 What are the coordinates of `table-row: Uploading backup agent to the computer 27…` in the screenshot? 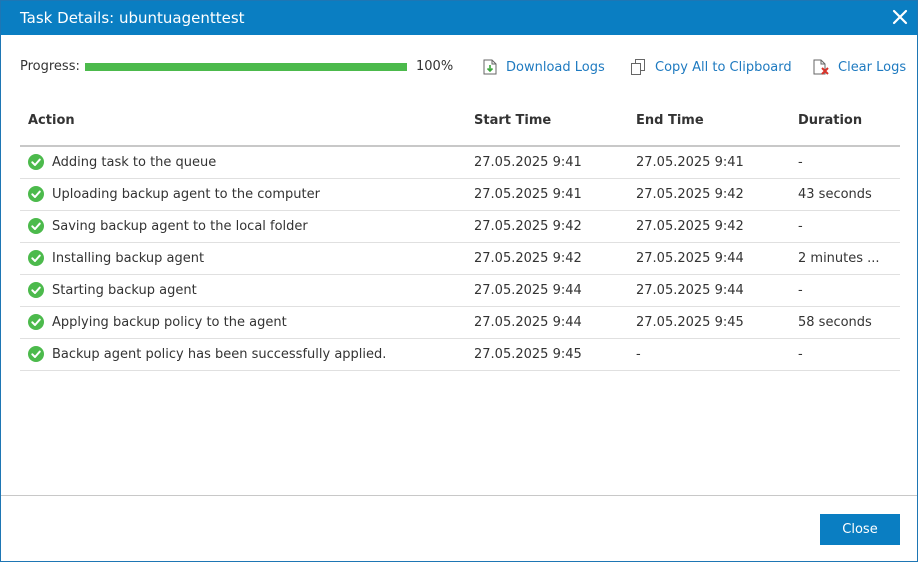 It's located at (460, 195).